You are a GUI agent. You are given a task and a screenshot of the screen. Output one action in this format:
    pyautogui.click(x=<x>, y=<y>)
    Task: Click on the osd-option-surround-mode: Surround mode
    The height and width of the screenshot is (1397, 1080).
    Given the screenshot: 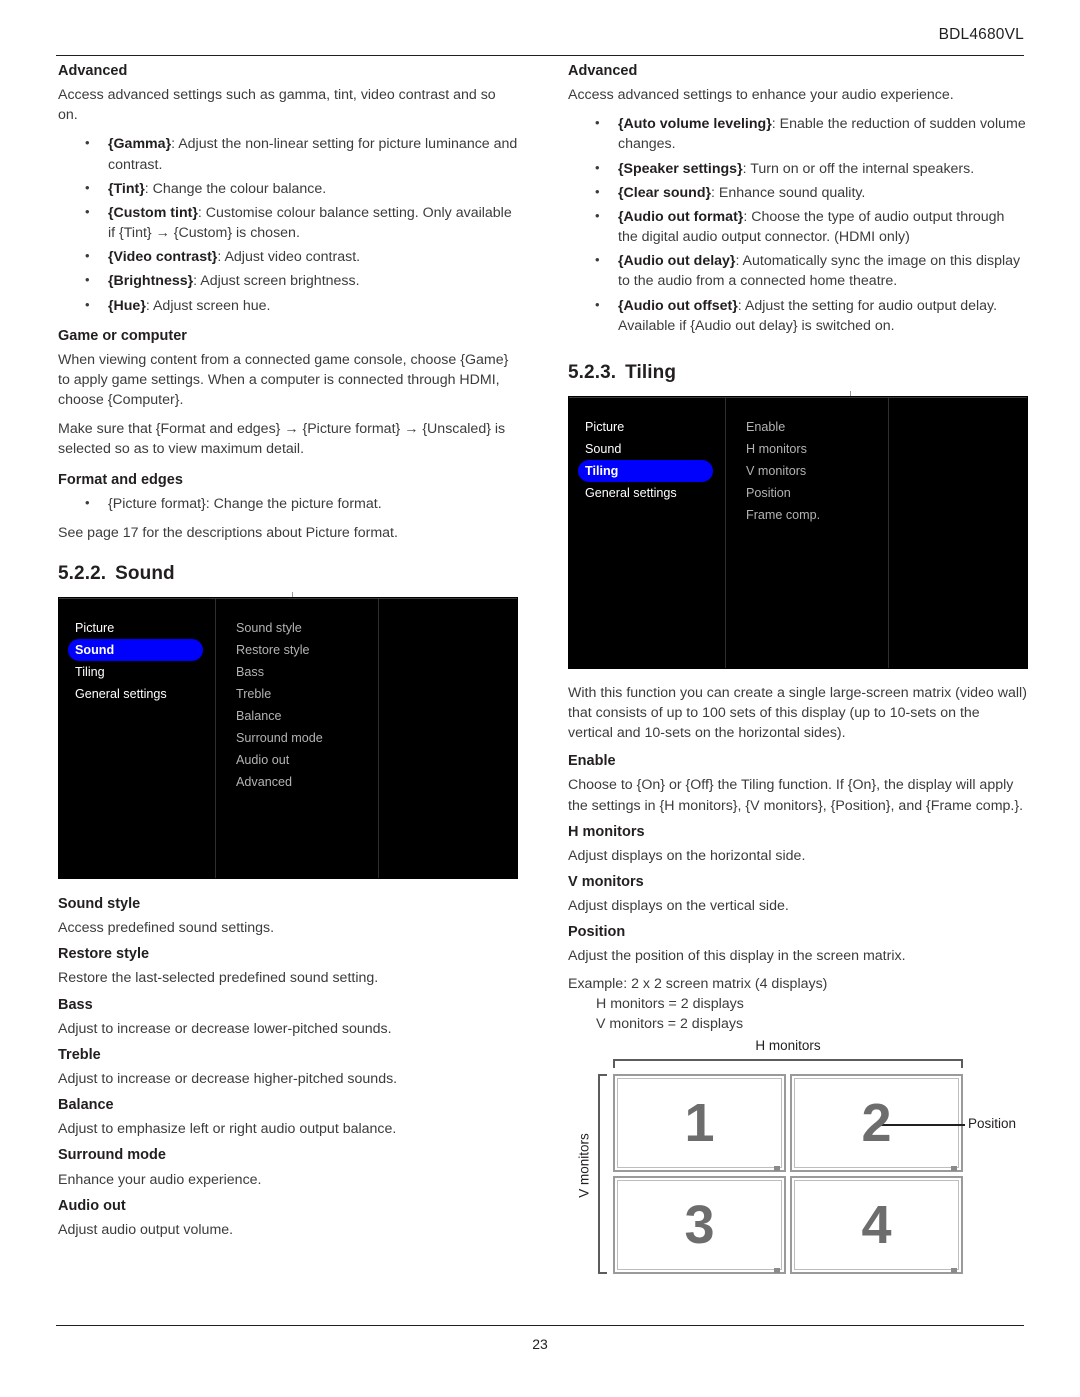 What is the action you would take?
    pyautogui.click(x=297, y=738)
    